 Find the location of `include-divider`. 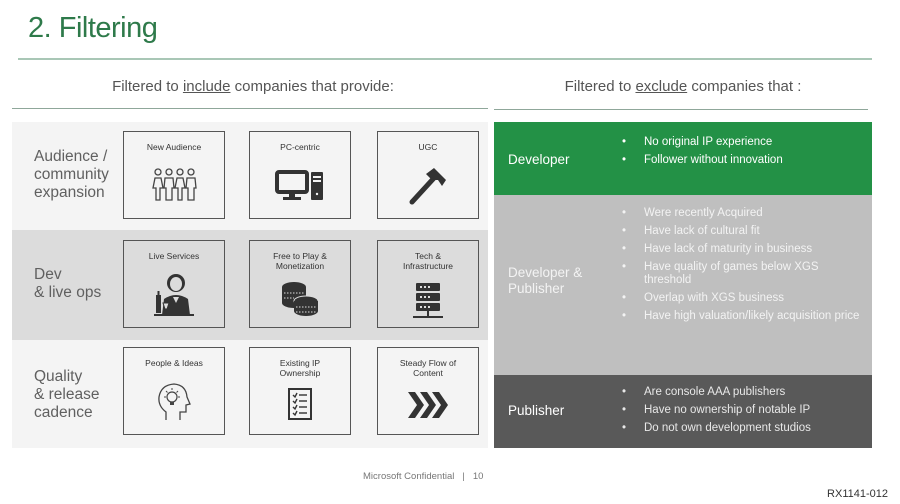

include-divider is located at coordinates (250, 108).